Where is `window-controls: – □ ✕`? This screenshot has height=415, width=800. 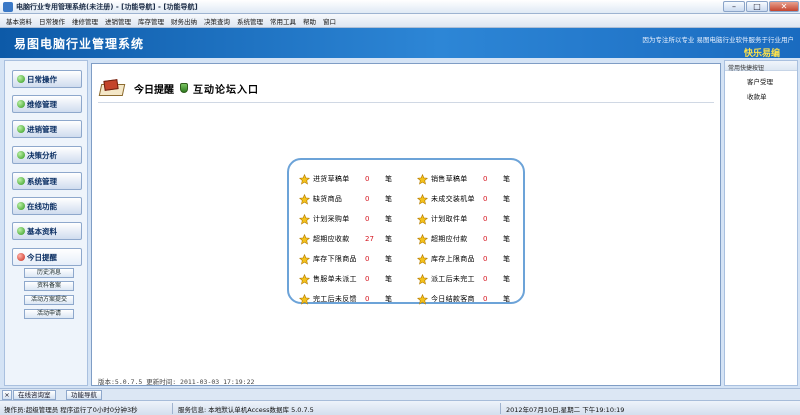
window-controls: – □ ✕ is located at coordinates (760, 6).